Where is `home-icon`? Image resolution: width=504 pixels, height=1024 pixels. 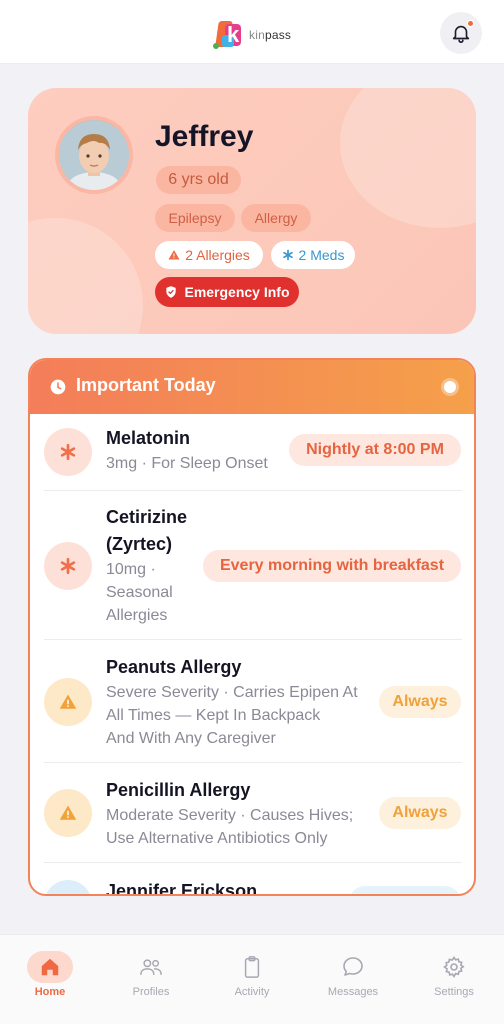 home-icon is located at coordinates (50, 967).